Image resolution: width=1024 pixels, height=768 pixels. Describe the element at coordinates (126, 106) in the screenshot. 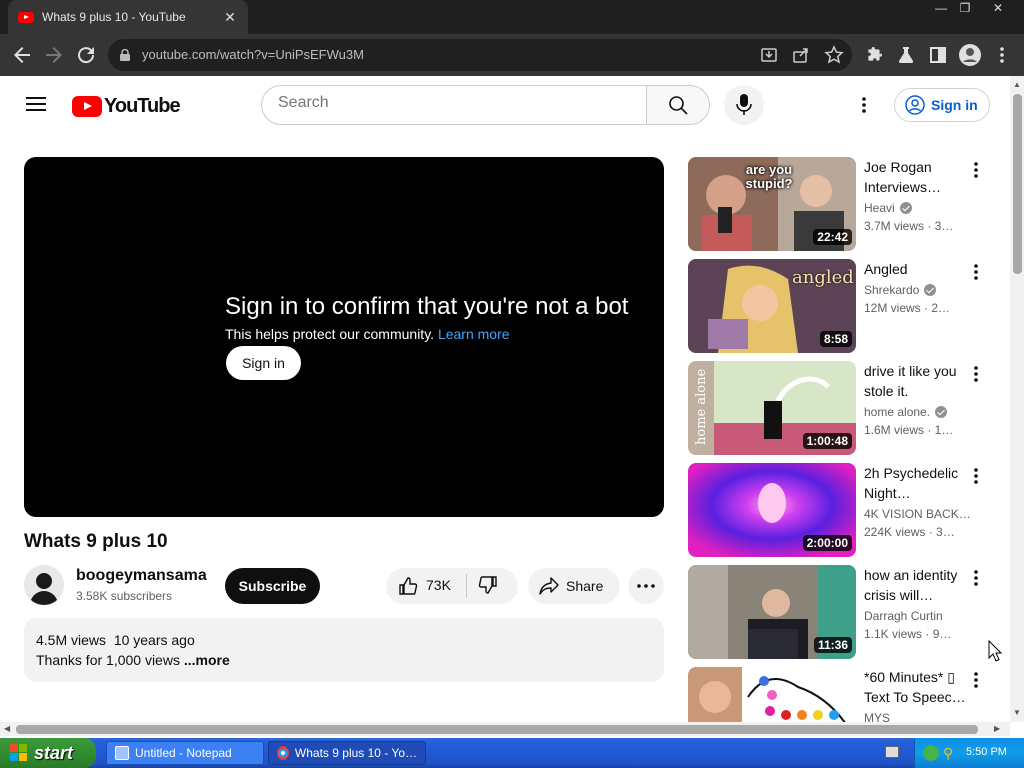

I see `youtube-logo: YouTube` at that location.